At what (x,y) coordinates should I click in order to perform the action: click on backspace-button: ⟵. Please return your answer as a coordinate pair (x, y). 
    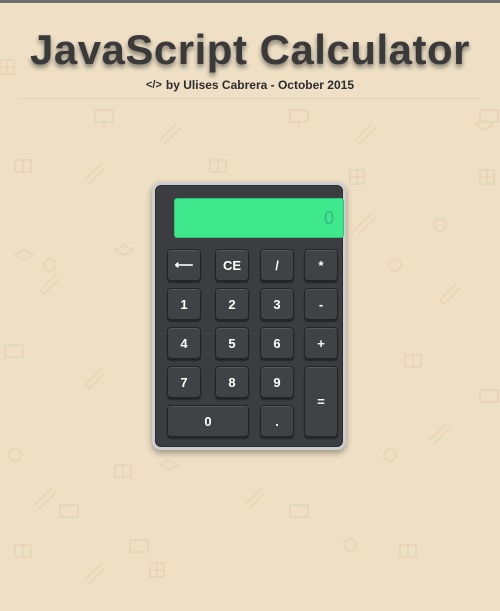
    Looking at the image, I should click on (184, 265).